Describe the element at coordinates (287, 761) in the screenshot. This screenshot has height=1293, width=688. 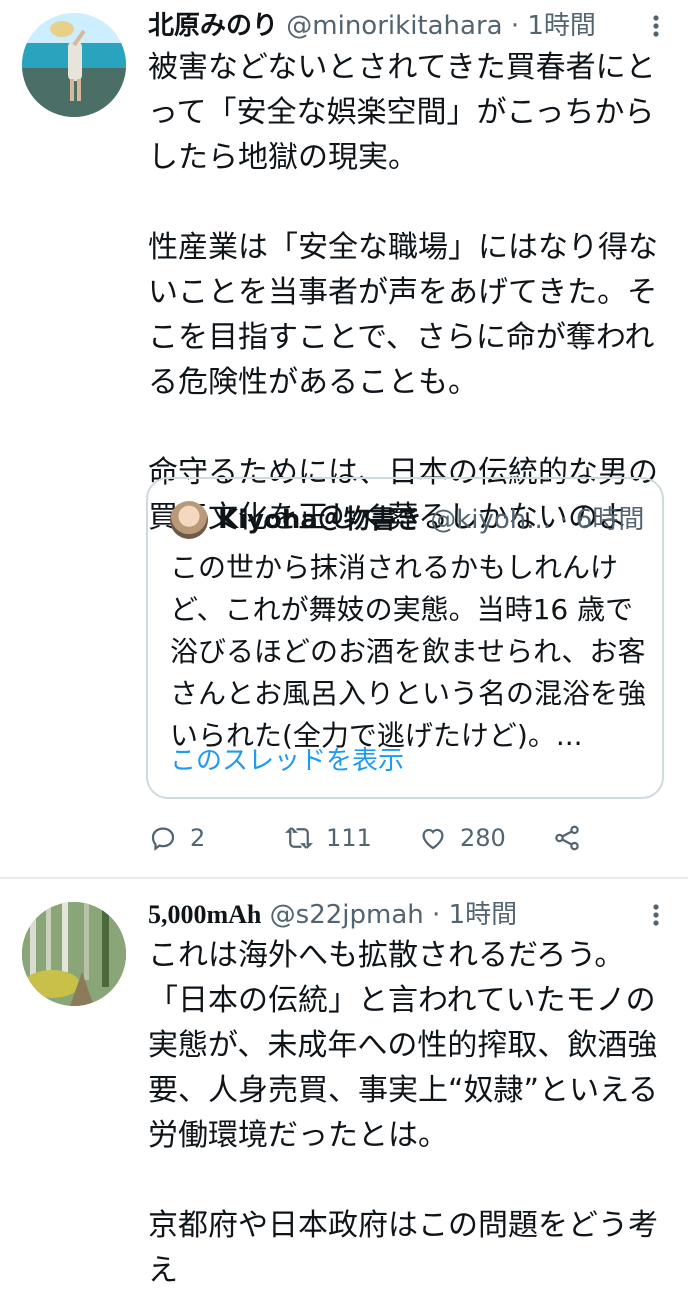
I see `show-thread-link: このスレッドを表示` at that location.